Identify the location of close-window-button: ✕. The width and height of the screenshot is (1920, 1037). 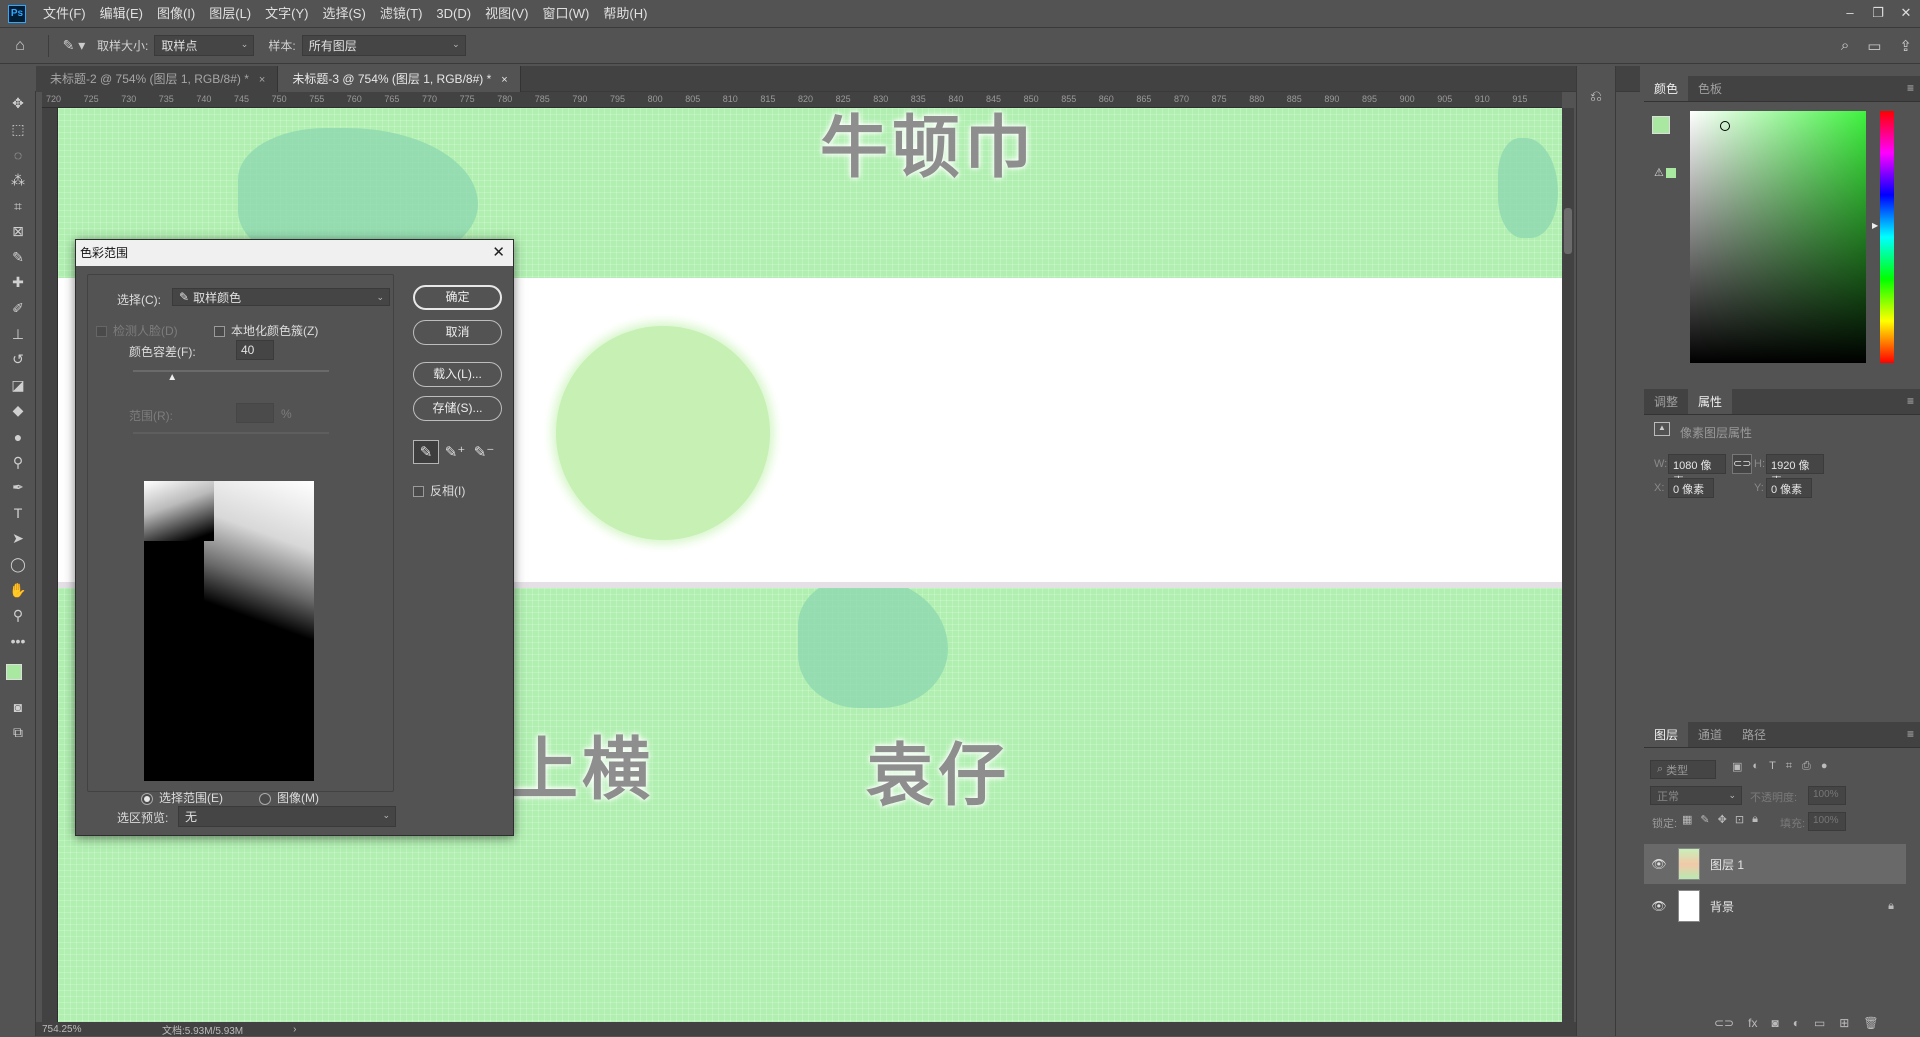
(1906, 14).